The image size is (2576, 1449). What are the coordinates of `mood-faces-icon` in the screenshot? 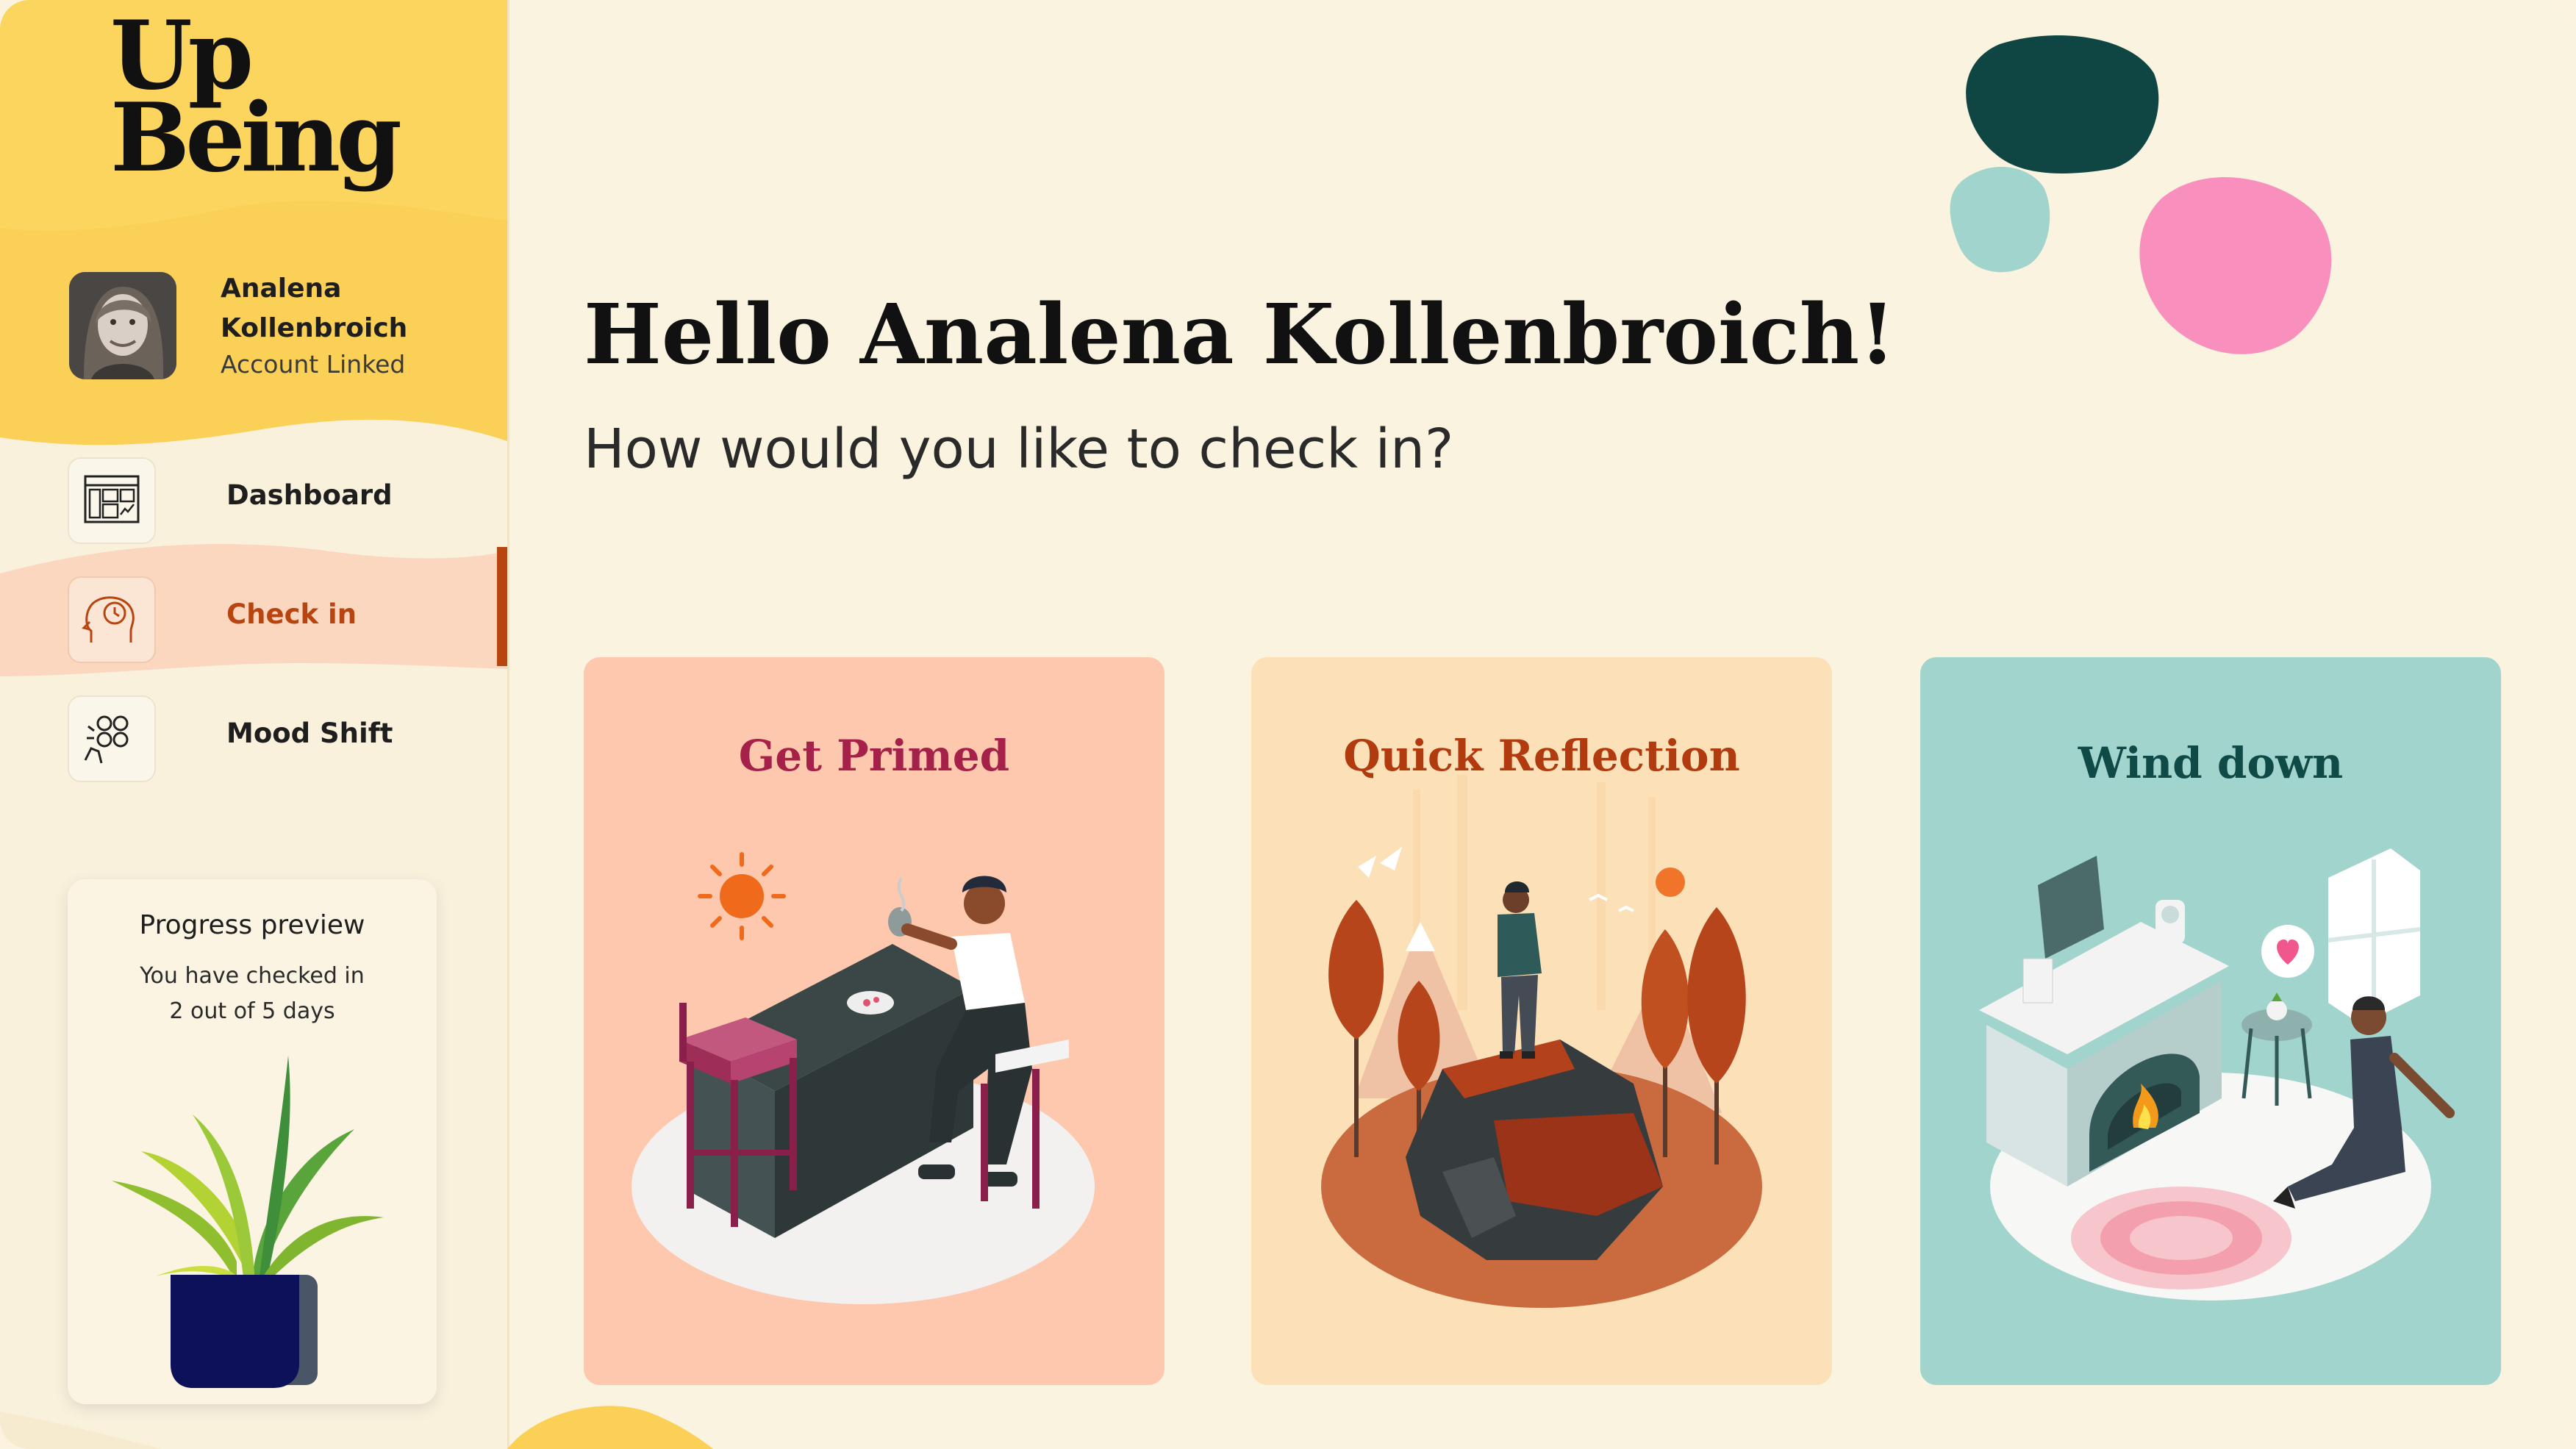 It's located at (112, 738).